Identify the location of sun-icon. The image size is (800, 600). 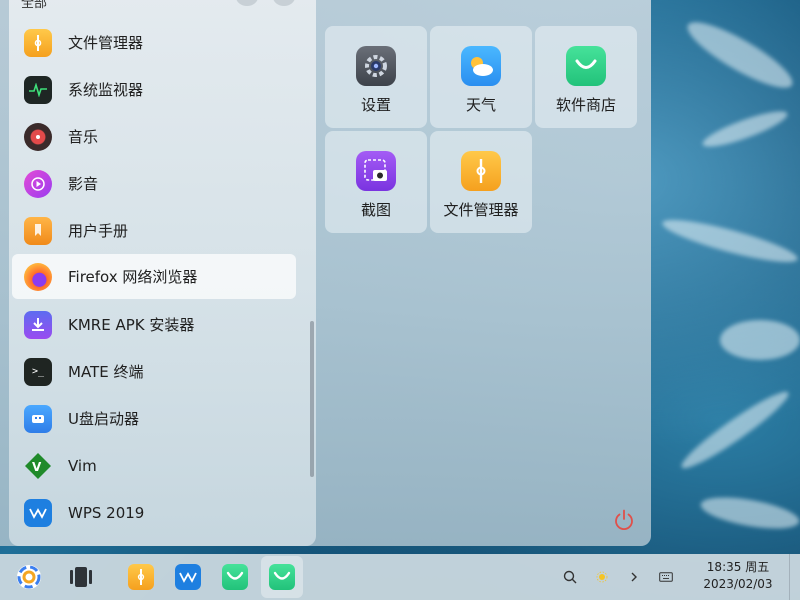
(602, 577).